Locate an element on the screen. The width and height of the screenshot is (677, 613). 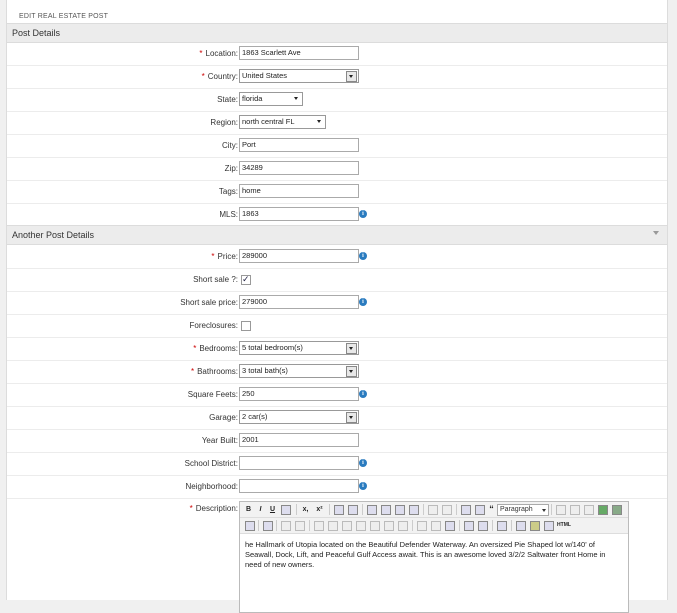
align-right-icon is located at coordinates (400, 510).